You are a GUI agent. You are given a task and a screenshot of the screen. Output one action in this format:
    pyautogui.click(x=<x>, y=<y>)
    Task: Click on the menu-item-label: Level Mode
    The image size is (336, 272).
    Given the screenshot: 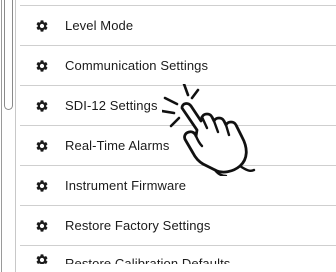 What is the action you would take?
    pyautogui.click(x=99, y=25)
    